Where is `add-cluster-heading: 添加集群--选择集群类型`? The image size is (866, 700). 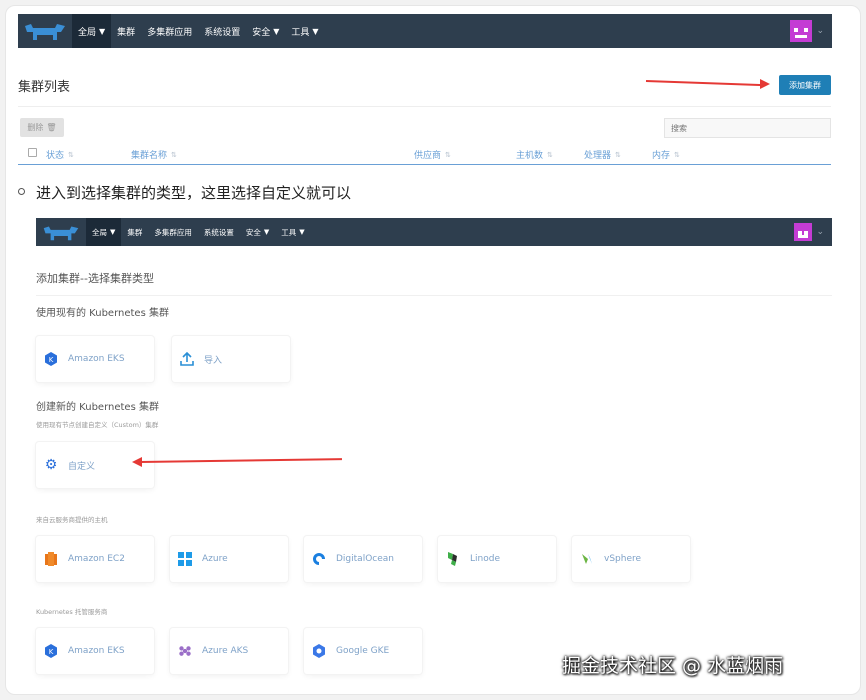 add-cluster-heading: 添加集群--选择集群类型 is located at coordinates (95, 278).